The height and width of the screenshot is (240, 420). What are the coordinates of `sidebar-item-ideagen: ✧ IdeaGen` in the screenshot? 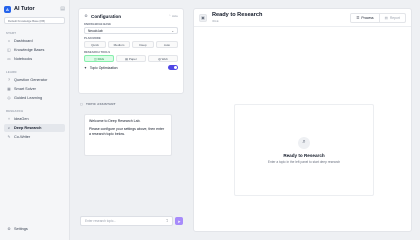 It's located at (34, 119).